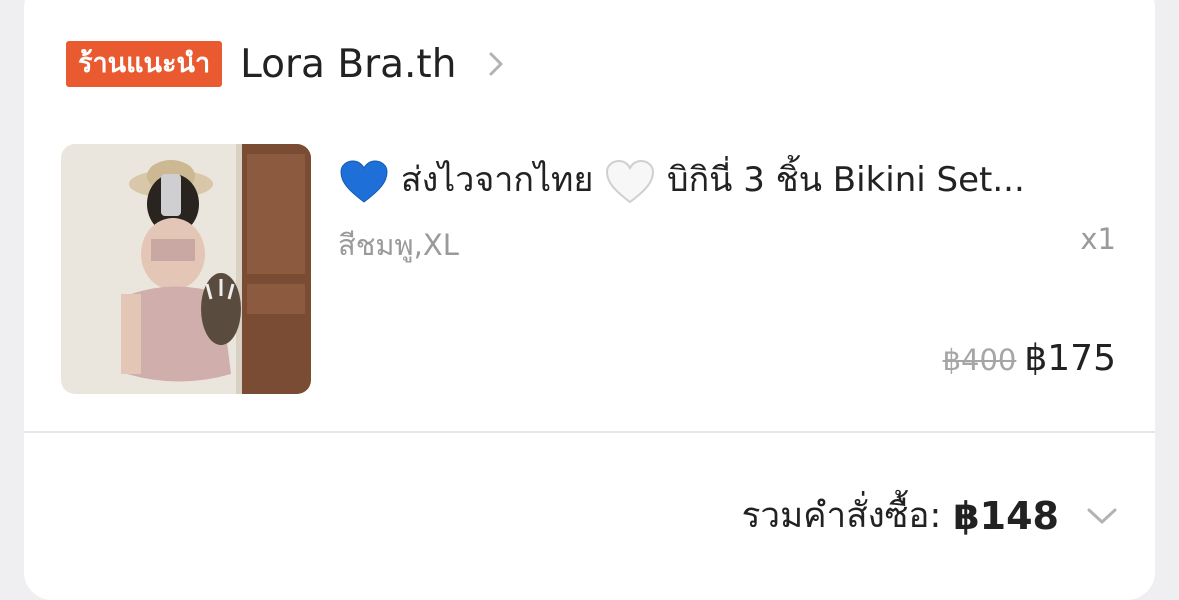 This screenshot has height=600, width=1179. What do you see at coordinates (348, 64) in the screenshot?
I see `shop-name: Lora Bra.th` at bounding box center [348, 64].